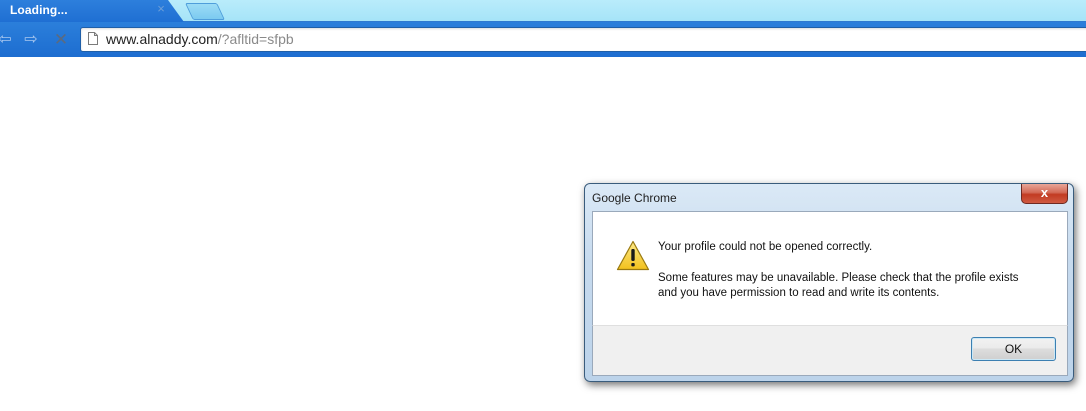 This screenshot has width=1086, height=411. I want to click on url-path: /?afltid=sfpb, so click(255, 39).